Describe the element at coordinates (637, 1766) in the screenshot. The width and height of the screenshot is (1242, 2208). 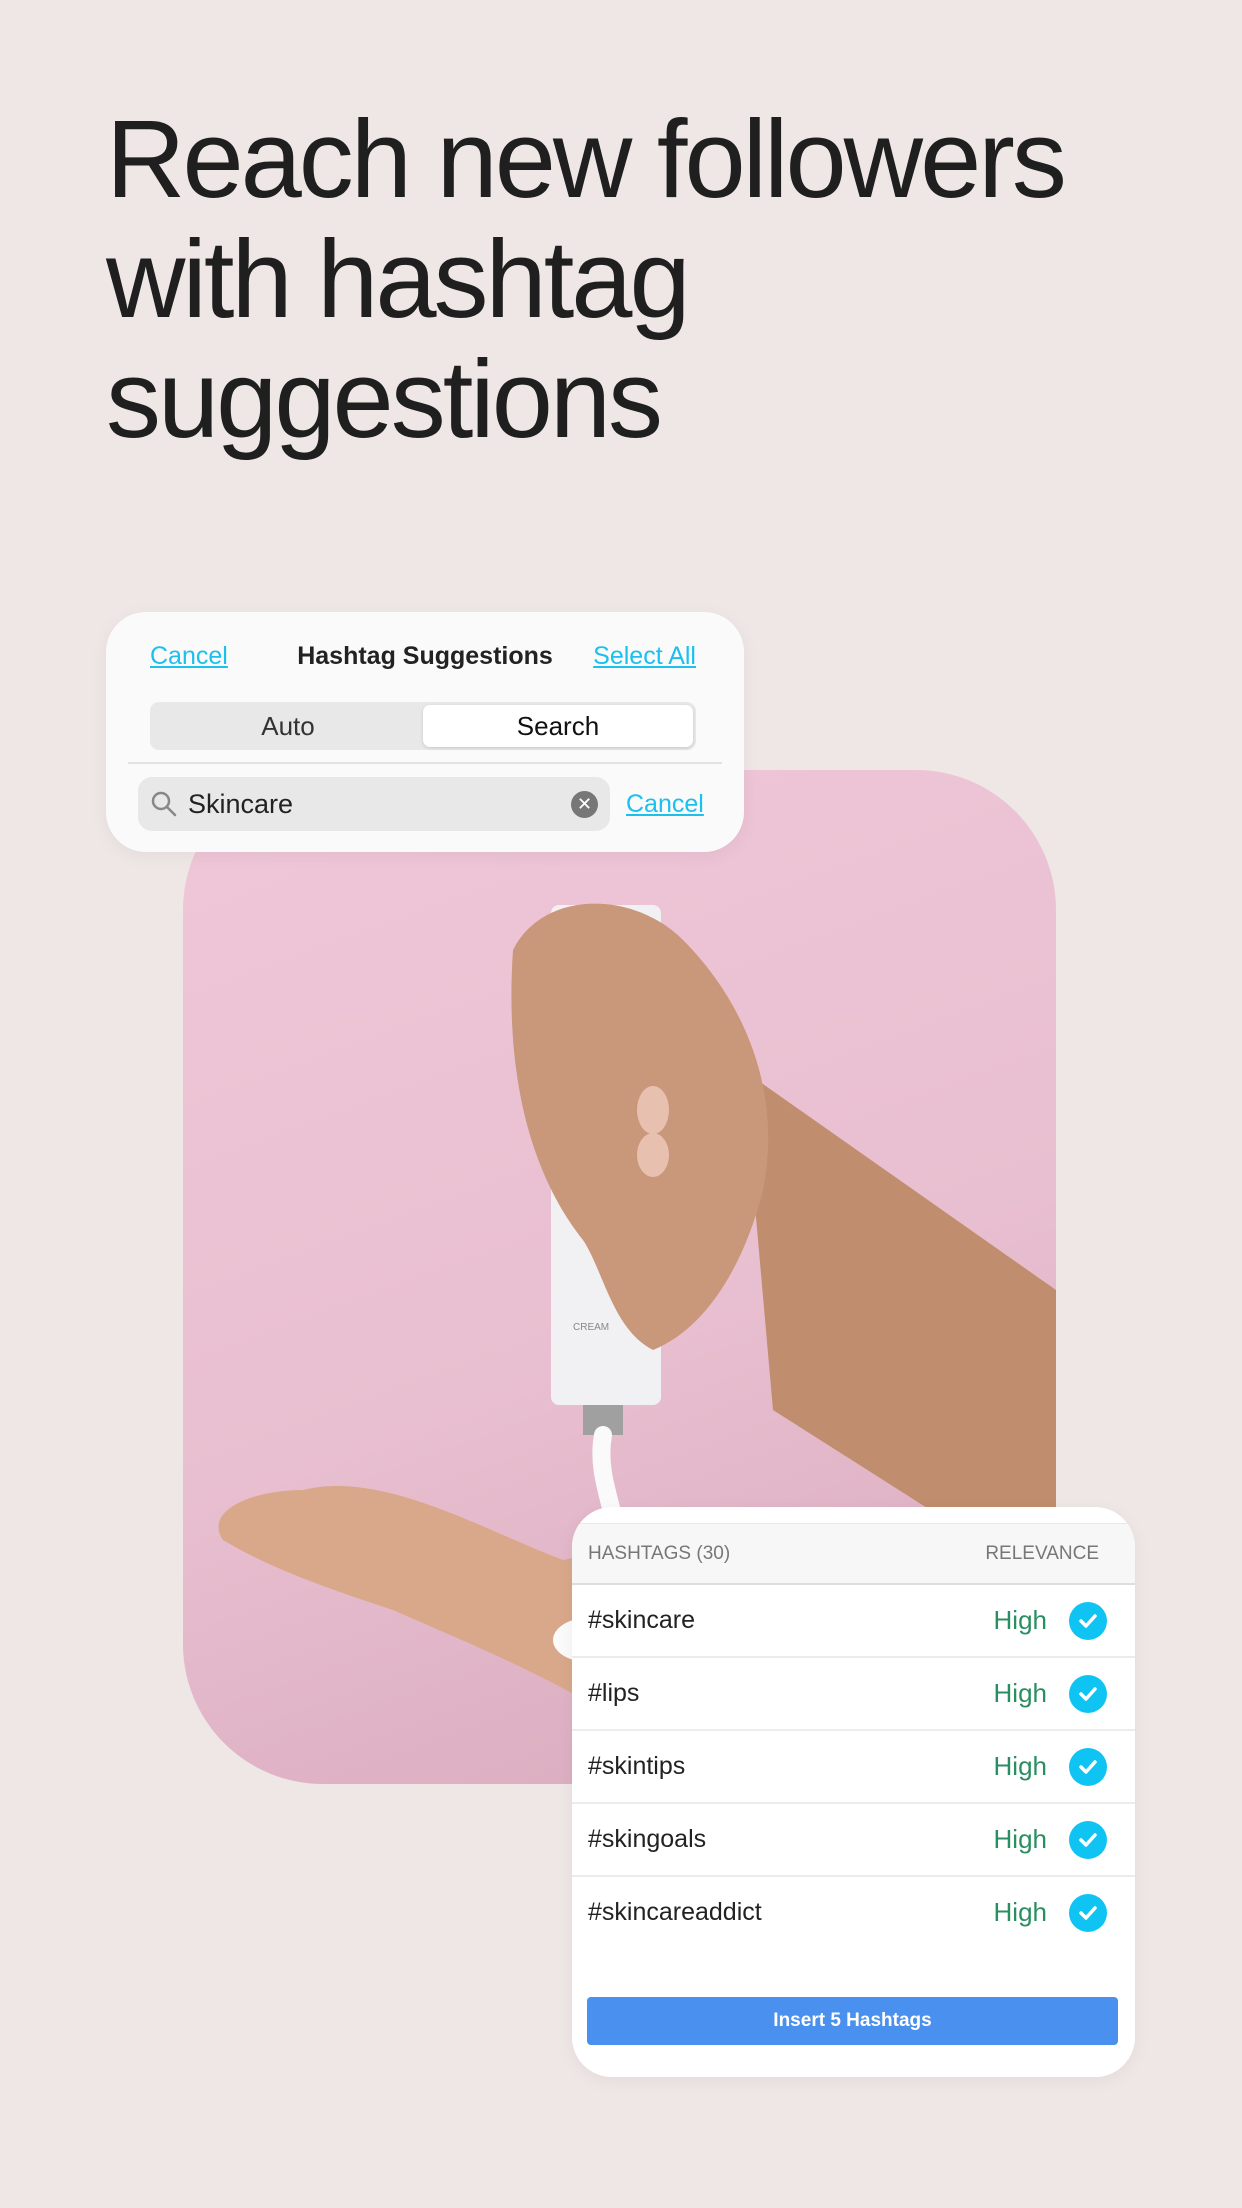
I see `hashtag-label: #skintips` at that location.